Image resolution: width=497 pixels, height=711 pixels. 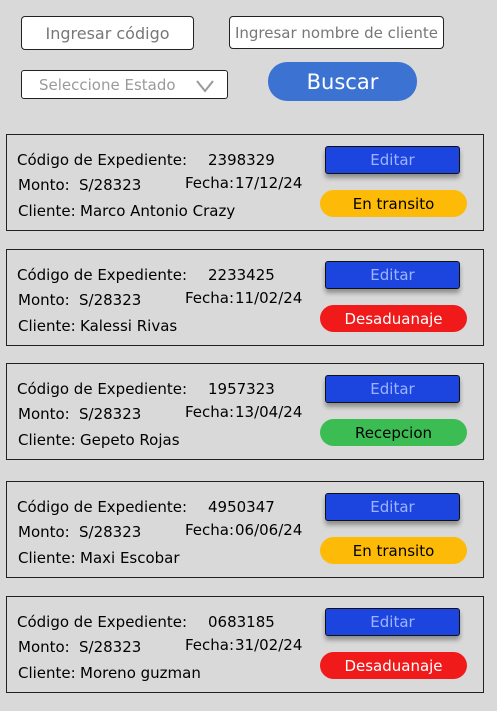 I want to click on code-value: 1957323, so click(x=241, y=389).